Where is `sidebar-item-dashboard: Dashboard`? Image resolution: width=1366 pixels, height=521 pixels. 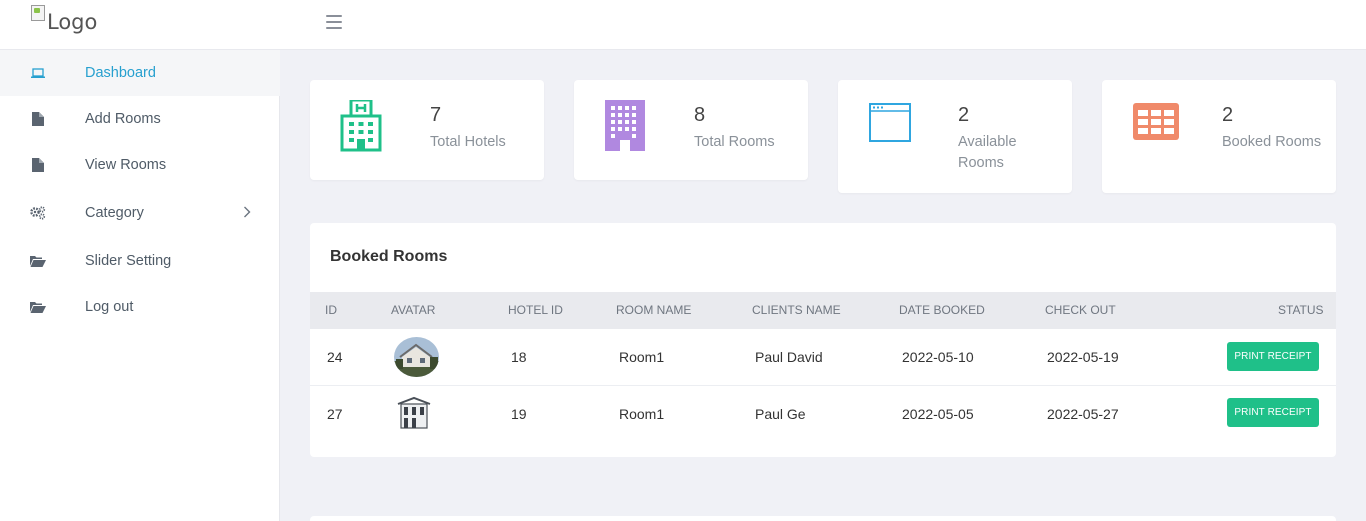
sidebar-item-dashboard: Dashboard is located at coordinates (140, 73).